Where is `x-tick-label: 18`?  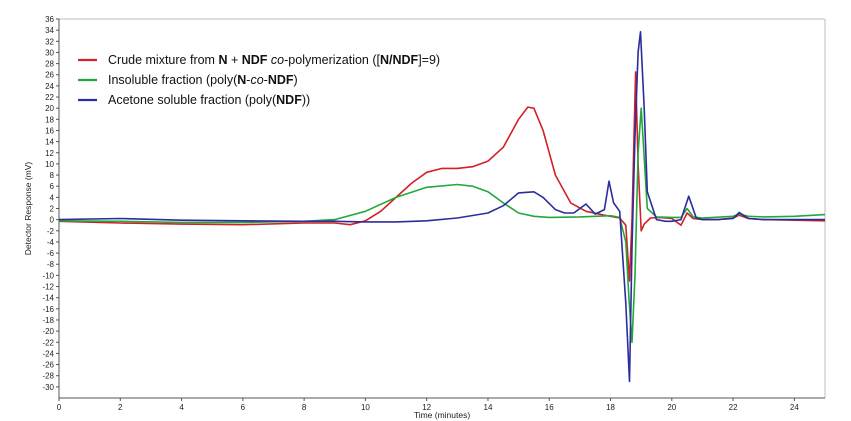
x-tick-label: 18 is located at coordinates (610, 407).